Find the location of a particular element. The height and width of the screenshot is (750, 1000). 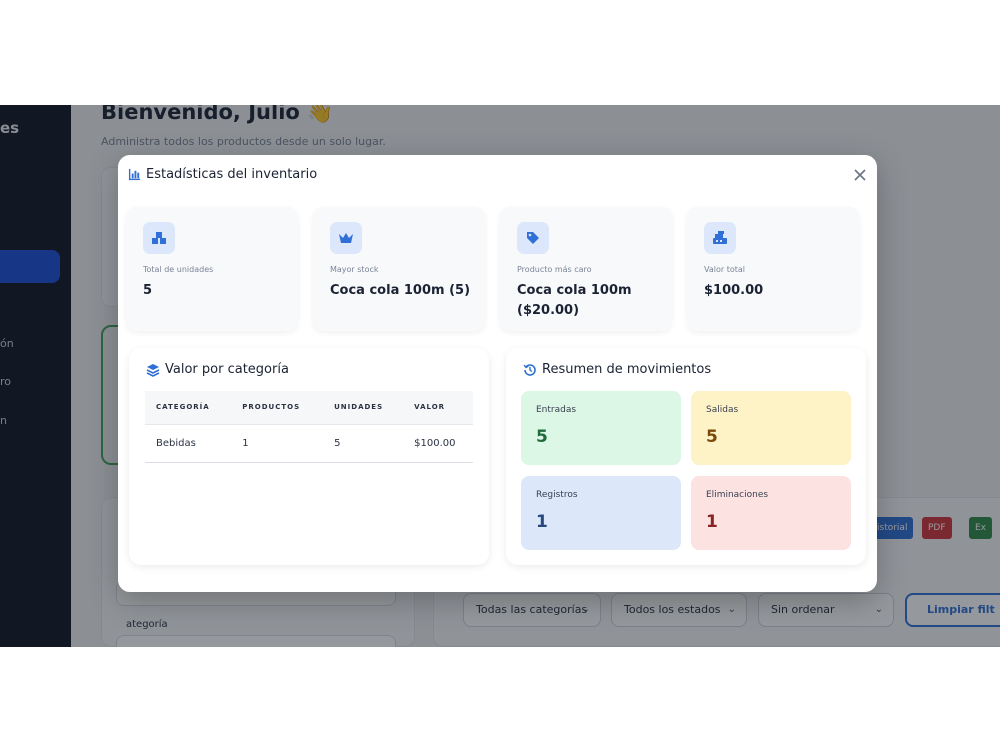

column-header: CATEGORÍA is located at coordinates (188, 407).